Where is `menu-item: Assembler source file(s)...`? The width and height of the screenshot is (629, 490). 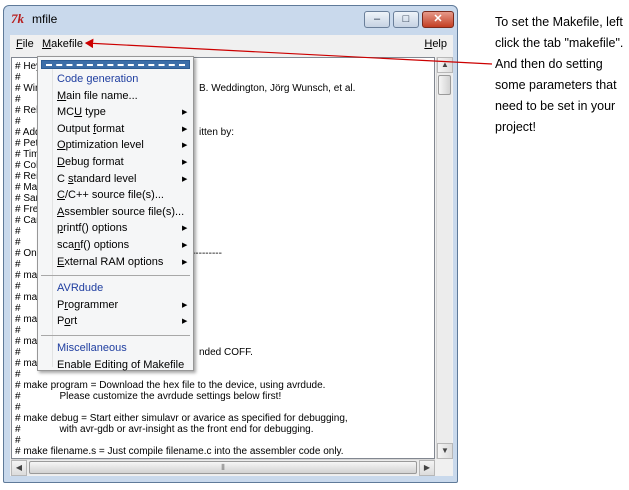
menu-item: Assembler source file(s)... is located at coordinates (120, 212).